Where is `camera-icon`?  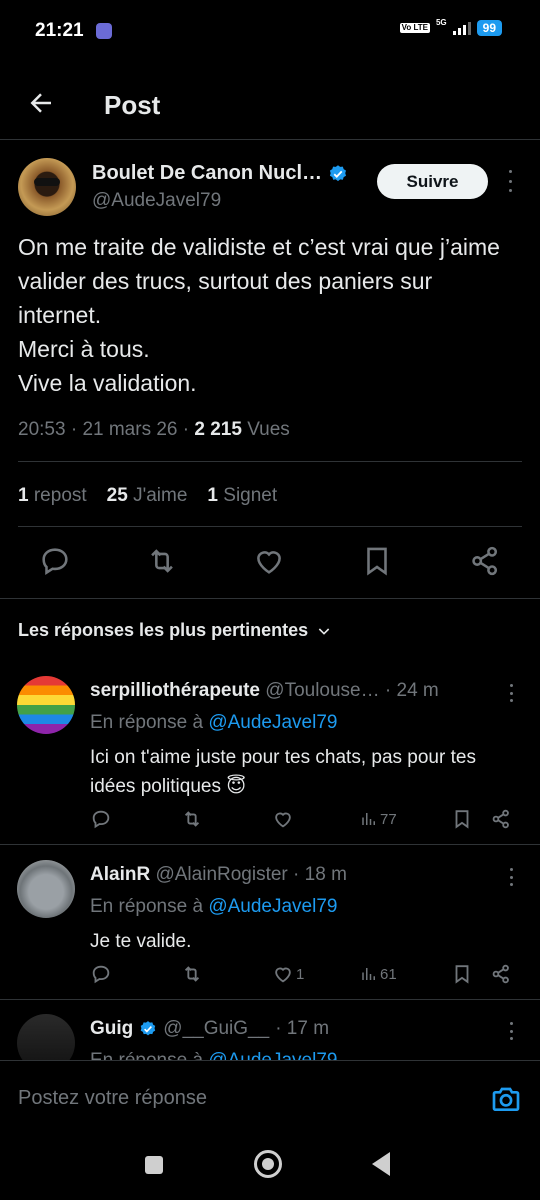
camera-icon is located at coordinates (506, 1099).